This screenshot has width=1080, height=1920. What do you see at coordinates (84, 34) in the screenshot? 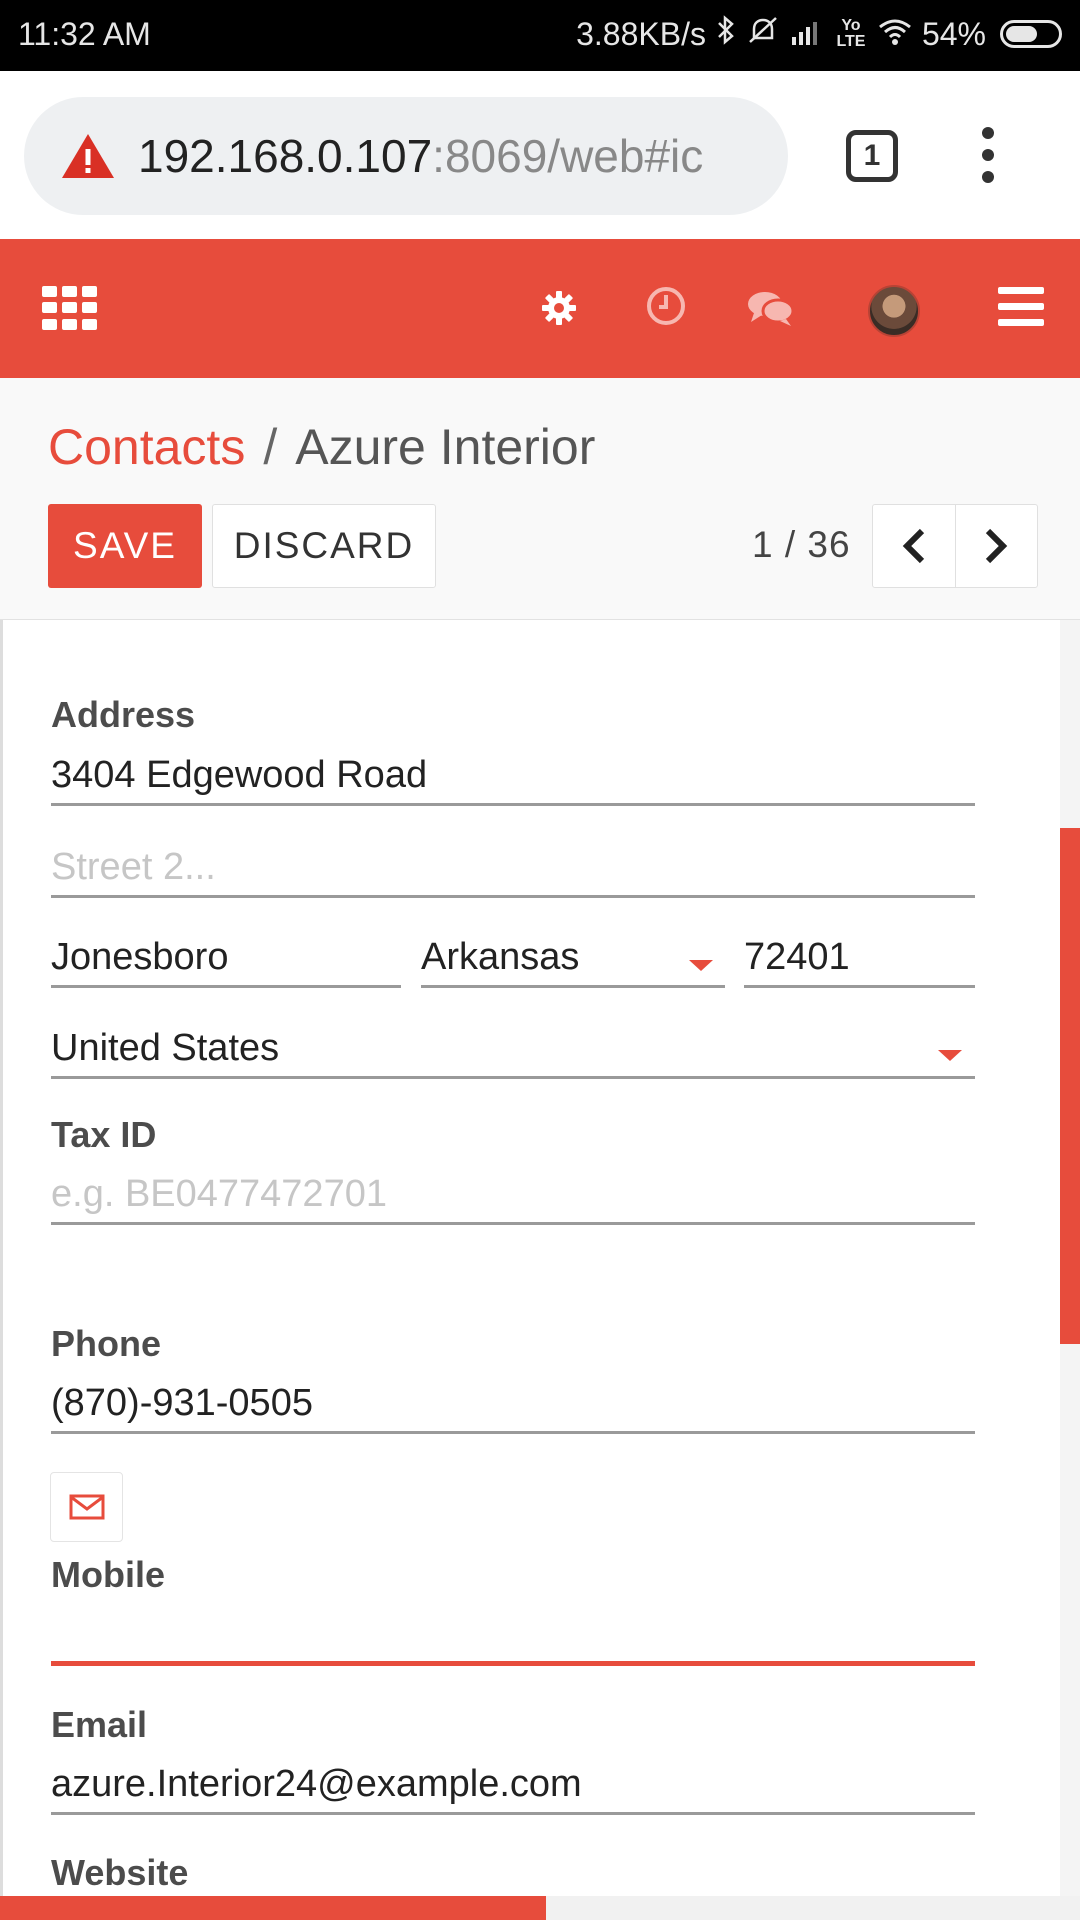
I see `status-time: 11:32 AM` at bounding box center [84, 34].